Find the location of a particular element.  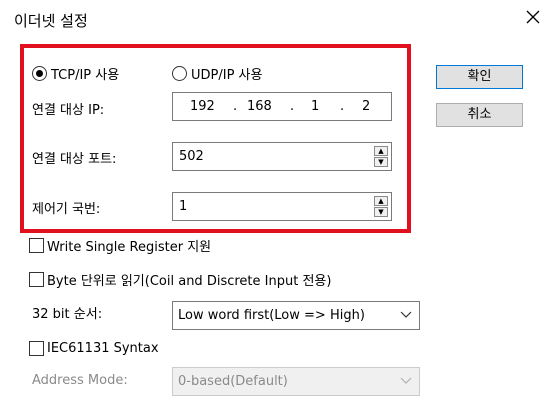

radio-tcp-ip: TCP/IP 사용 is located at coordinates (75, 73).